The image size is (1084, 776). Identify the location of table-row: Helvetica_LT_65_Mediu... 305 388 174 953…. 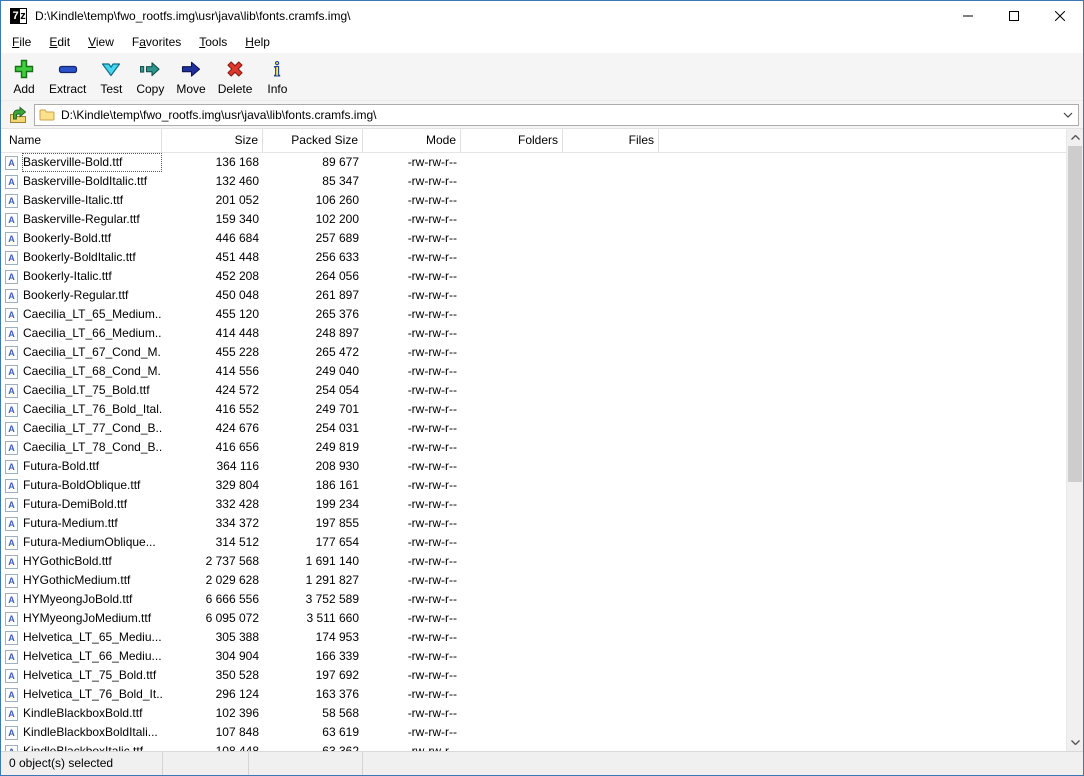
(533, 637).